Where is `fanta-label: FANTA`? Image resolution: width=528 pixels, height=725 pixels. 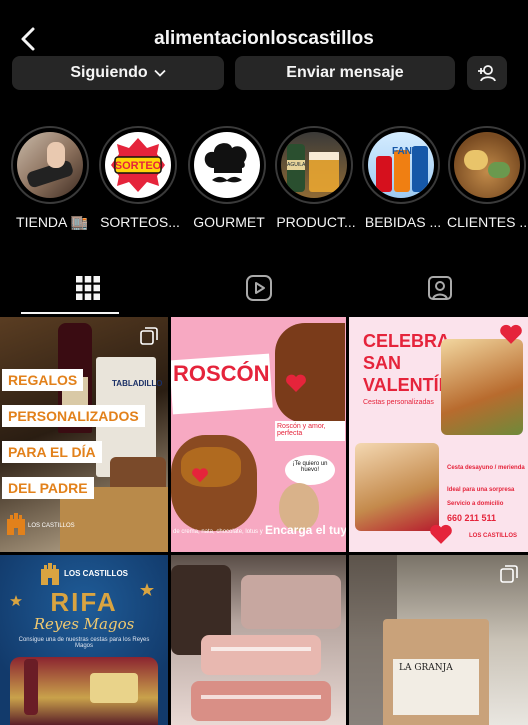 fanta-label: FANTA is located at coordinates (408, 151).